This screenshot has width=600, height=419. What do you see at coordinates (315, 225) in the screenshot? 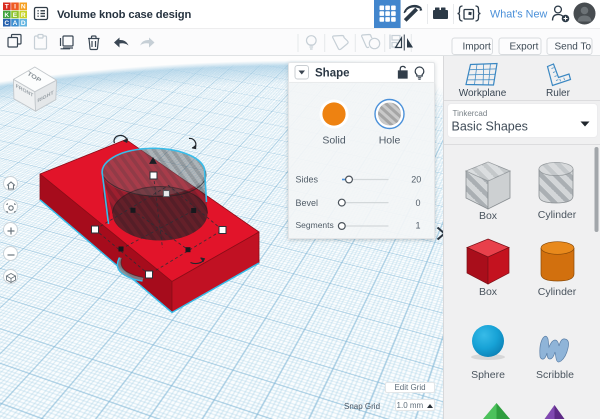
I see `svg-text: Segments` at bounding box center [315, 225].